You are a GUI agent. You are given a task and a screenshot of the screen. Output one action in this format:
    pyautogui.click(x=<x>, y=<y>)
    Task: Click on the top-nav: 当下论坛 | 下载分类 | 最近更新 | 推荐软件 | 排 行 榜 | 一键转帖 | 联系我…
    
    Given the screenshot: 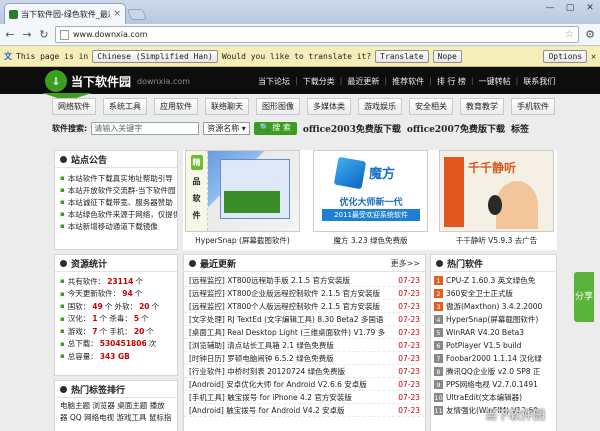 What is the action you would take?
    pyautogui.click(x=407, y=81)
    